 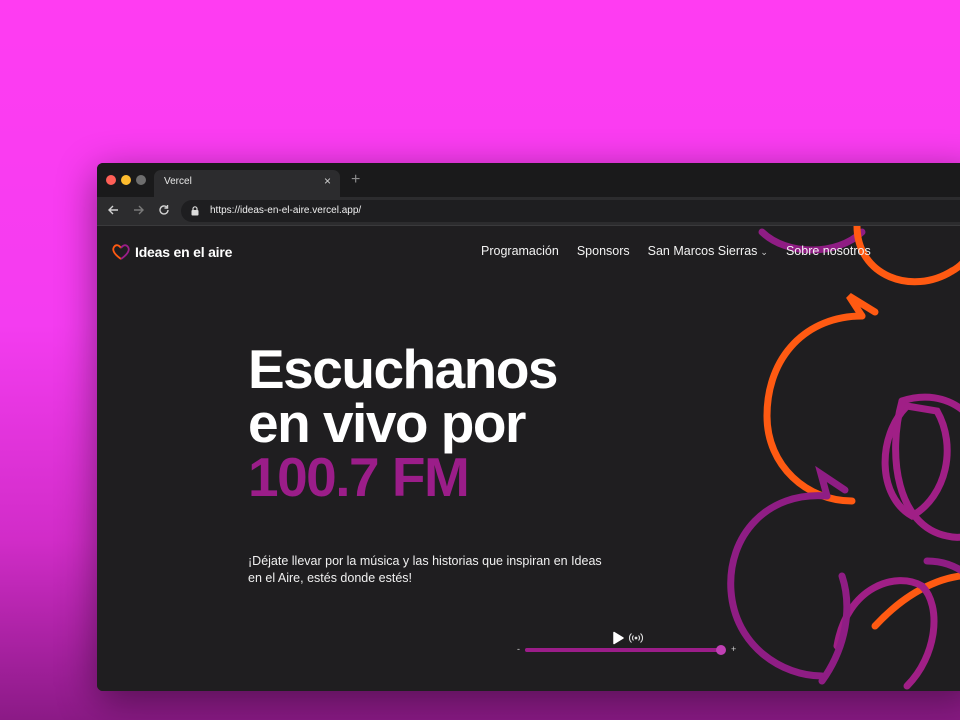 What do you see at coordinates (327, 181) in the screenshot?
I see `tab-close-icon: ×` at bounding box center [327, 181].